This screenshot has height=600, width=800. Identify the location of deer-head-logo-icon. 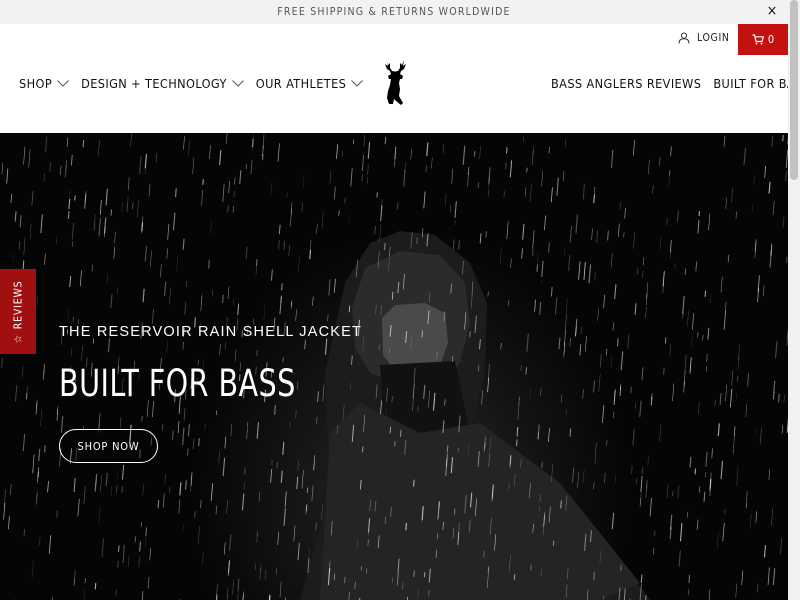
(395, 82).